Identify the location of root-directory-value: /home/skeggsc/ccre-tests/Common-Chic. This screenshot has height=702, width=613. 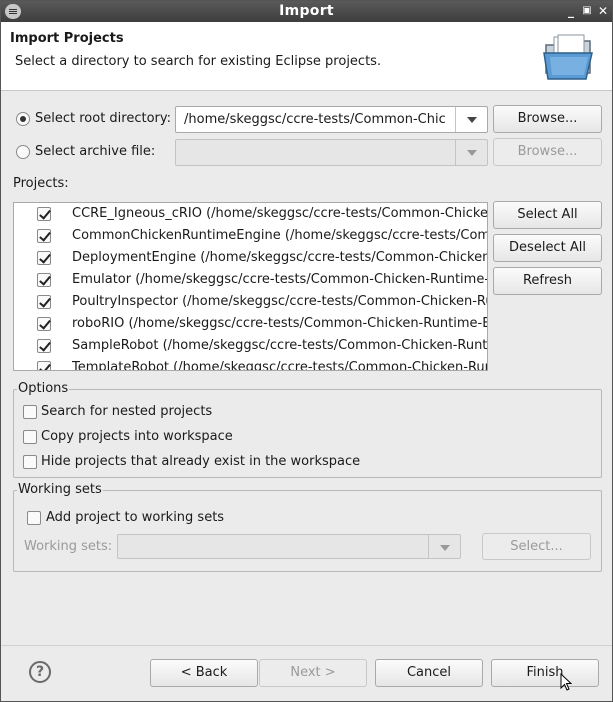
(315, 119).